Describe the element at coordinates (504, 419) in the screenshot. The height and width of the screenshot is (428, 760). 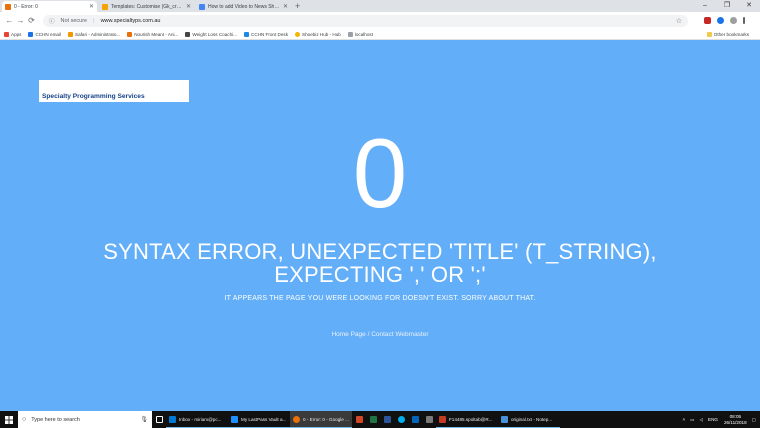
I see `notepad-icon` at that location.